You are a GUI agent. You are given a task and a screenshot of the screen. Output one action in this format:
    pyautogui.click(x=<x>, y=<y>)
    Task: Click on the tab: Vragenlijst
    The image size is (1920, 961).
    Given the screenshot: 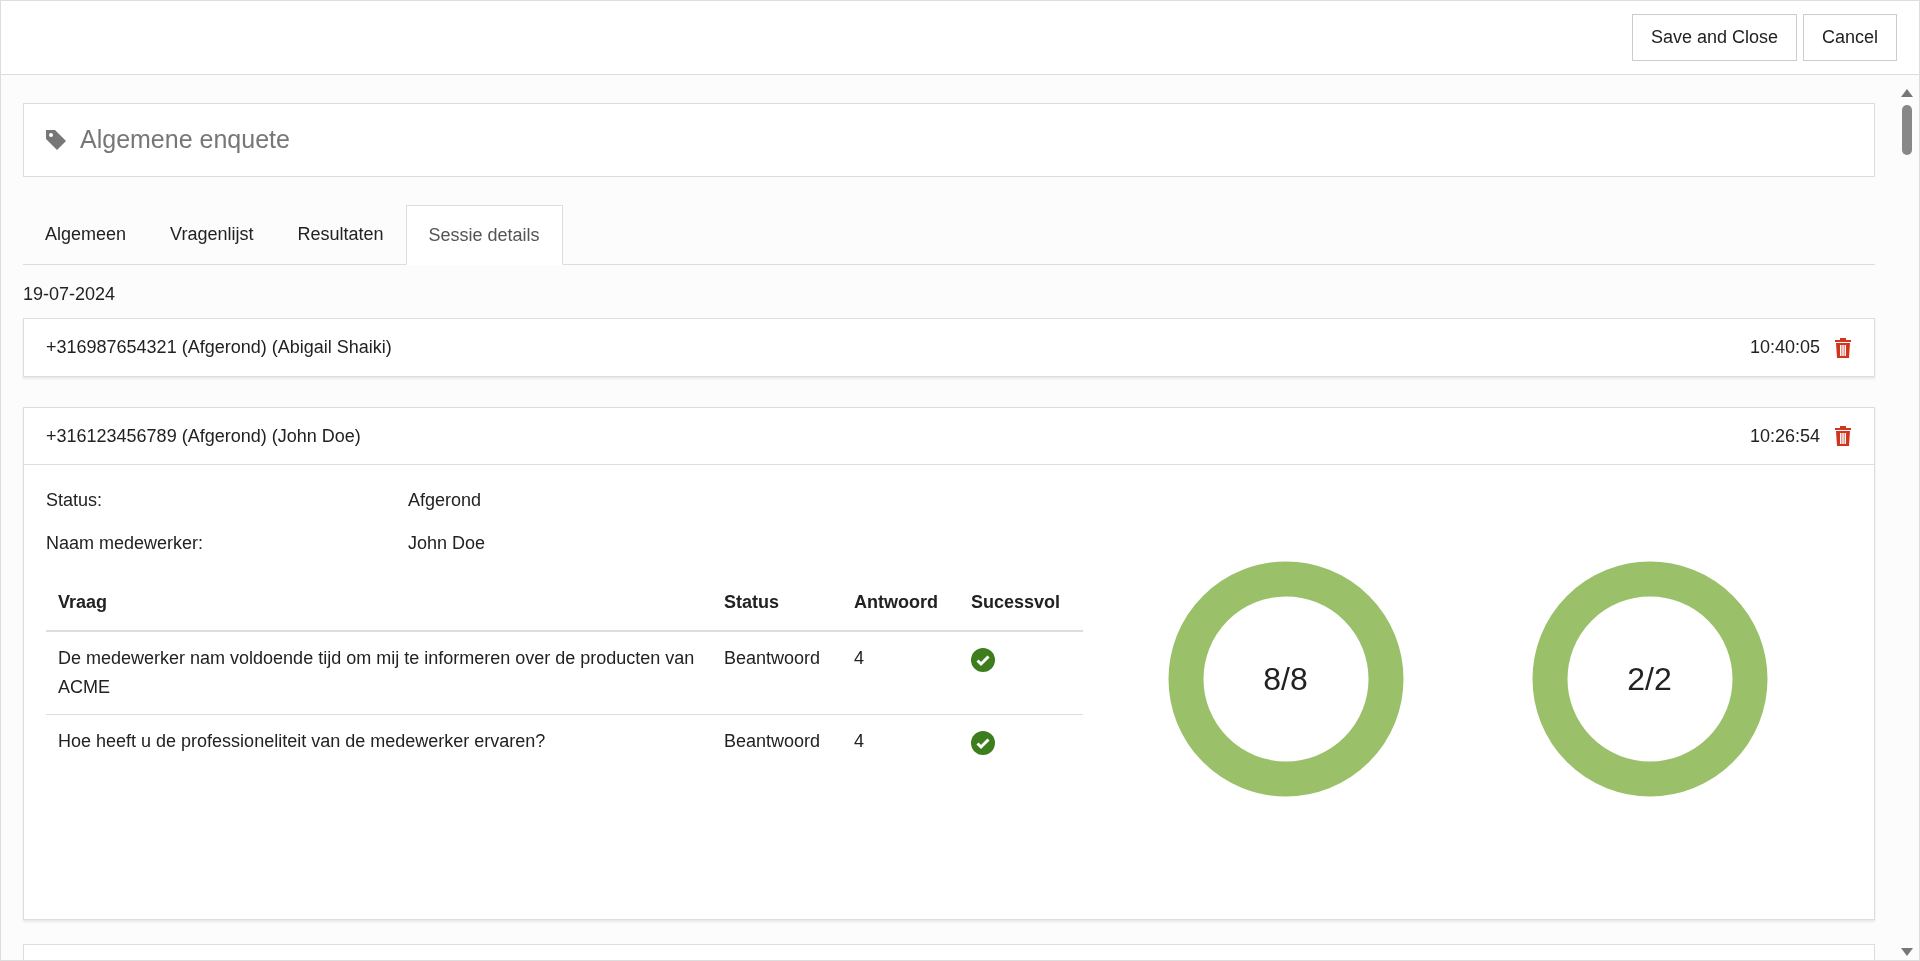 What is the action you would take?
    pyautogui.click(x=212, y=234)
    